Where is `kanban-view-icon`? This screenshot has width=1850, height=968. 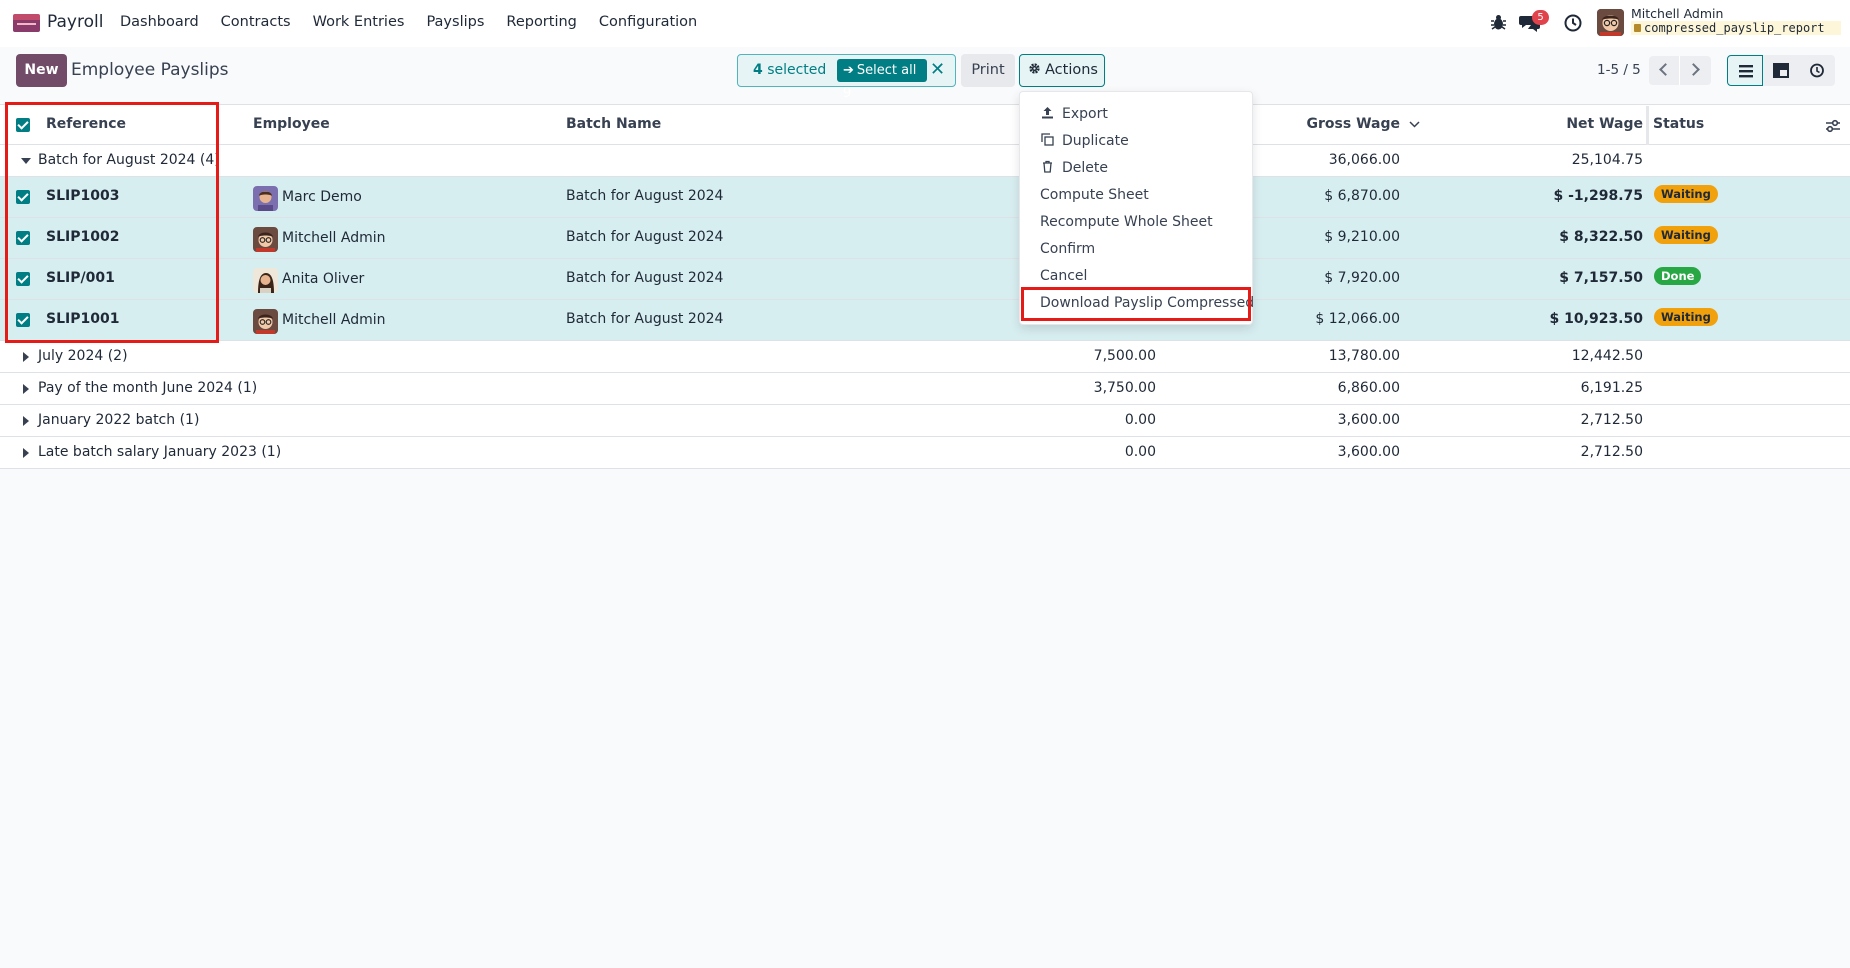
kanban-view-icon is located at coordinates (1781, 70).